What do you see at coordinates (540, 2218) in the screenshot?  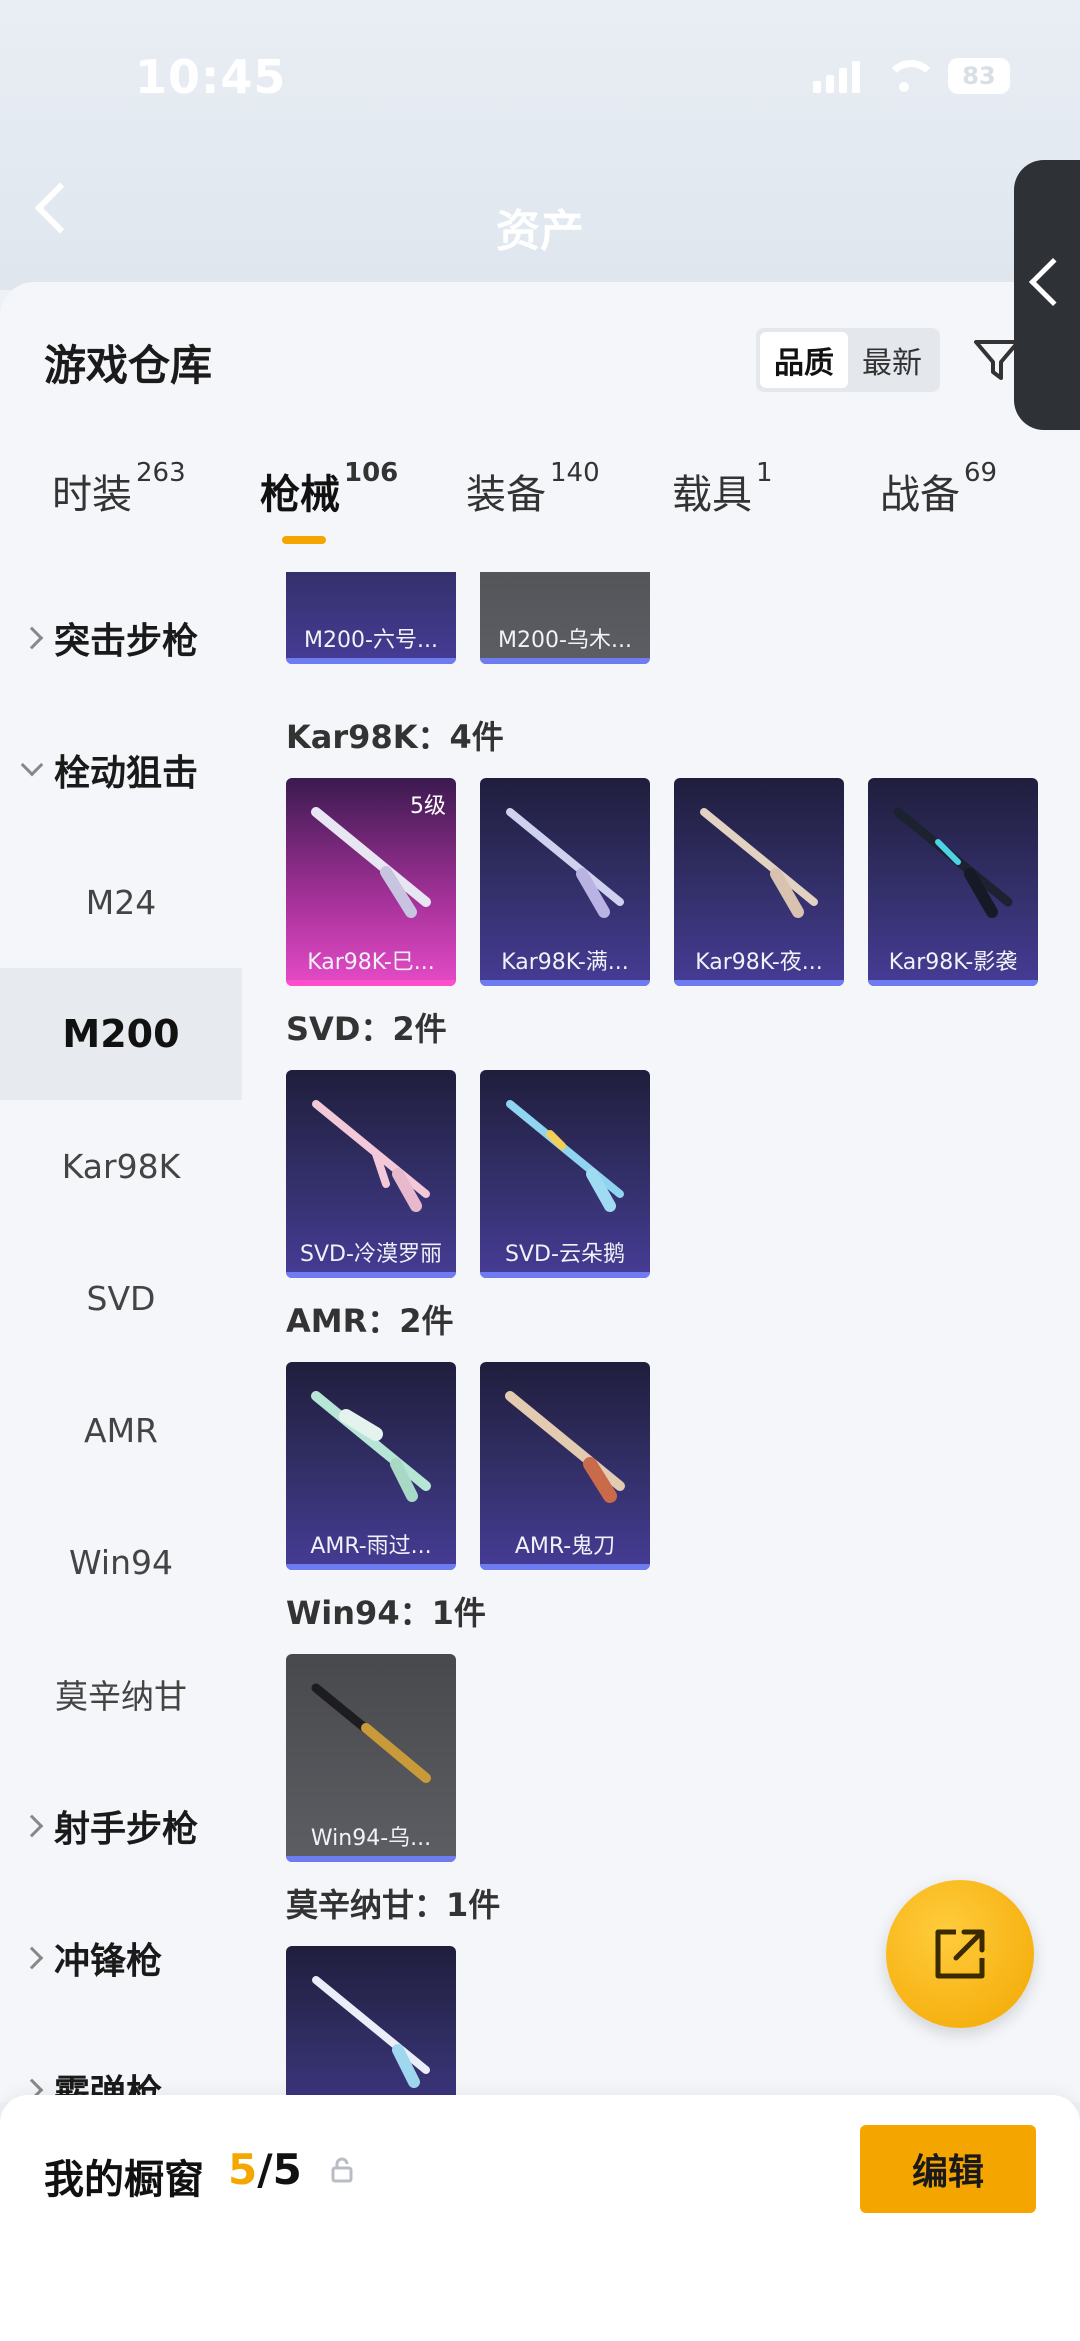 I see `showcase-panel: 我的橱窗 5/5 编辑` at bounding box center [540, 2218].